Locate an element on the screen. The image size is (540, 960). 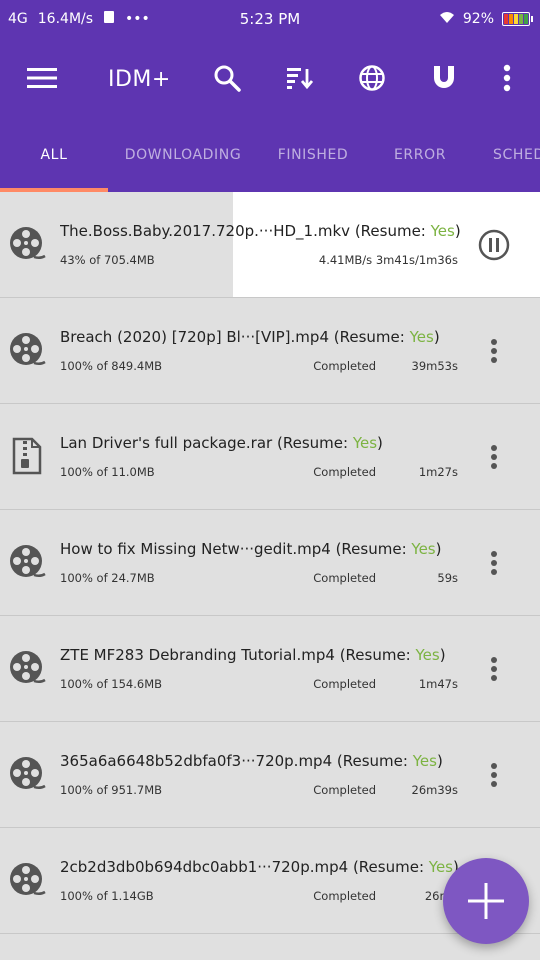
add-download-button is located at coordinates (486, 901).